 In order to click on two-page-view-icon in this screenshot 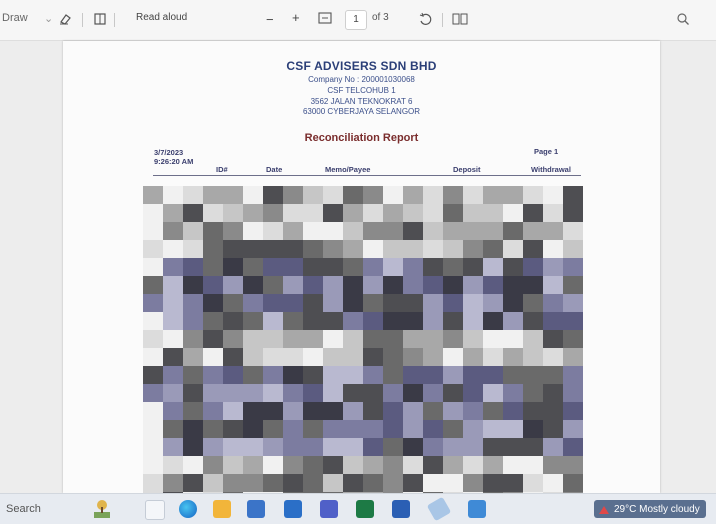, I will do `click(460, 19)`.